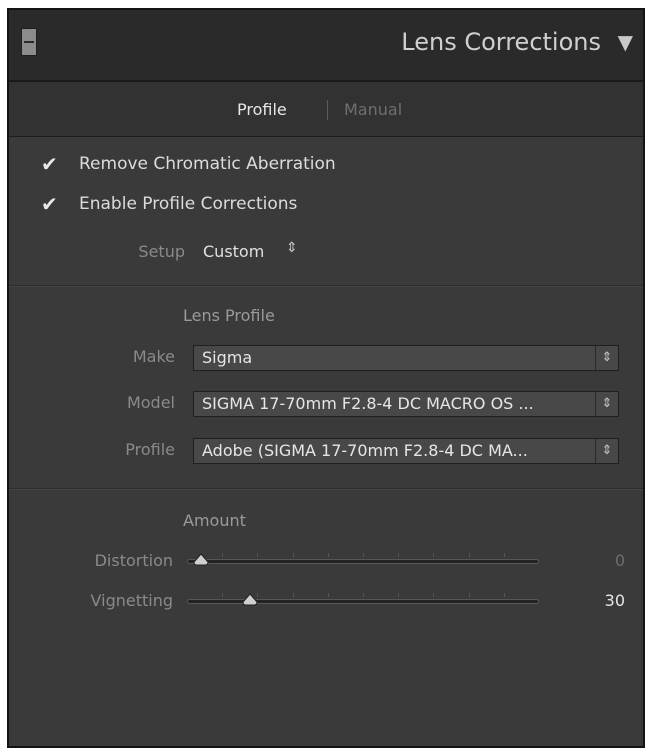  I want to click on vignetting-value: 30, so click(605, 600).